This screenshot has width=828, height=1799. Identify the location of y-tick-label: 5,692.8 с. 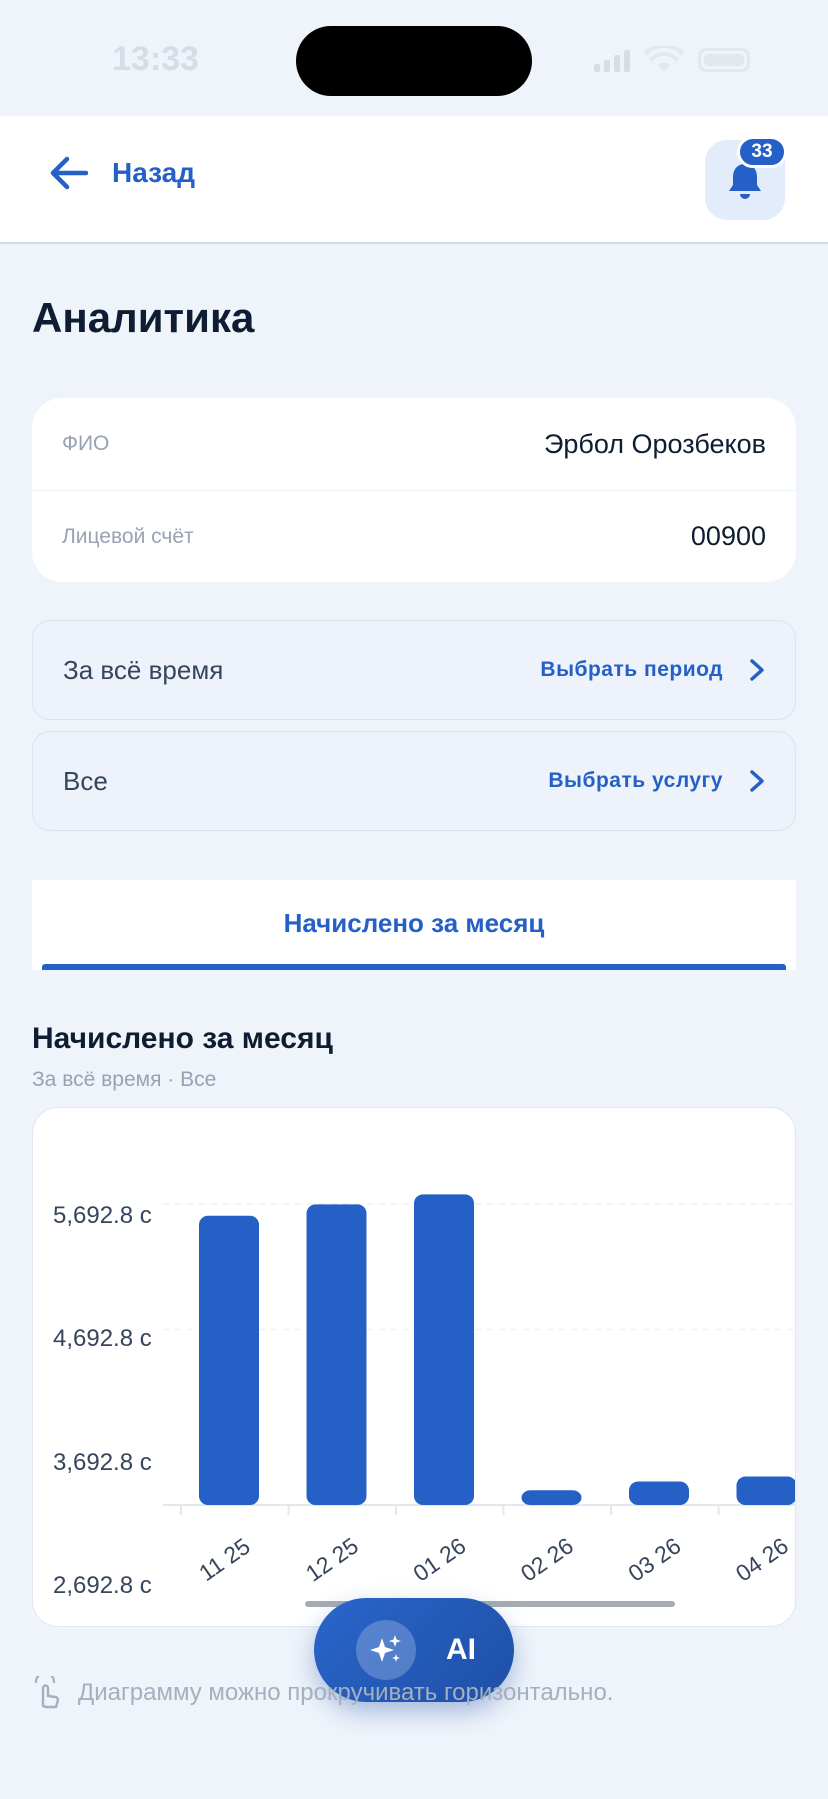
(102, 1215).